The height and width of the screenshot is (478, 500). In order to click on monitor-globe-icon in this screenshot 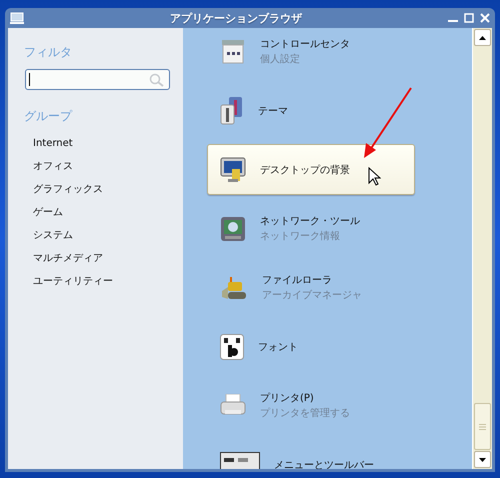, I will do `click(233, 229)`.